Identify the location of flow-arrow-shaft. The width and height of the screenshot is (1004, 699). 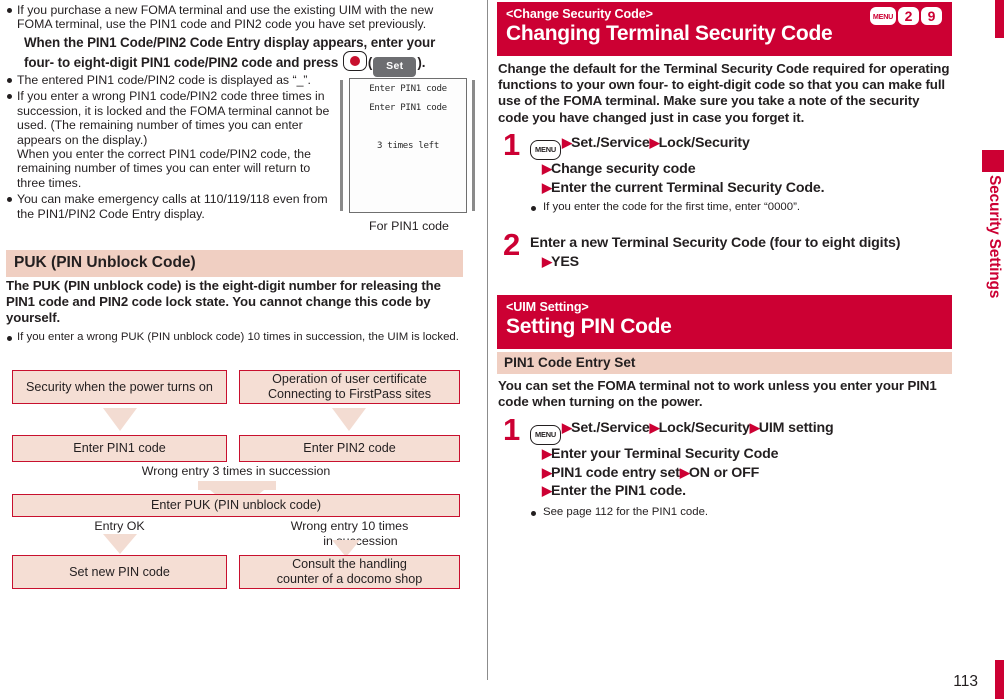
(237, 485).